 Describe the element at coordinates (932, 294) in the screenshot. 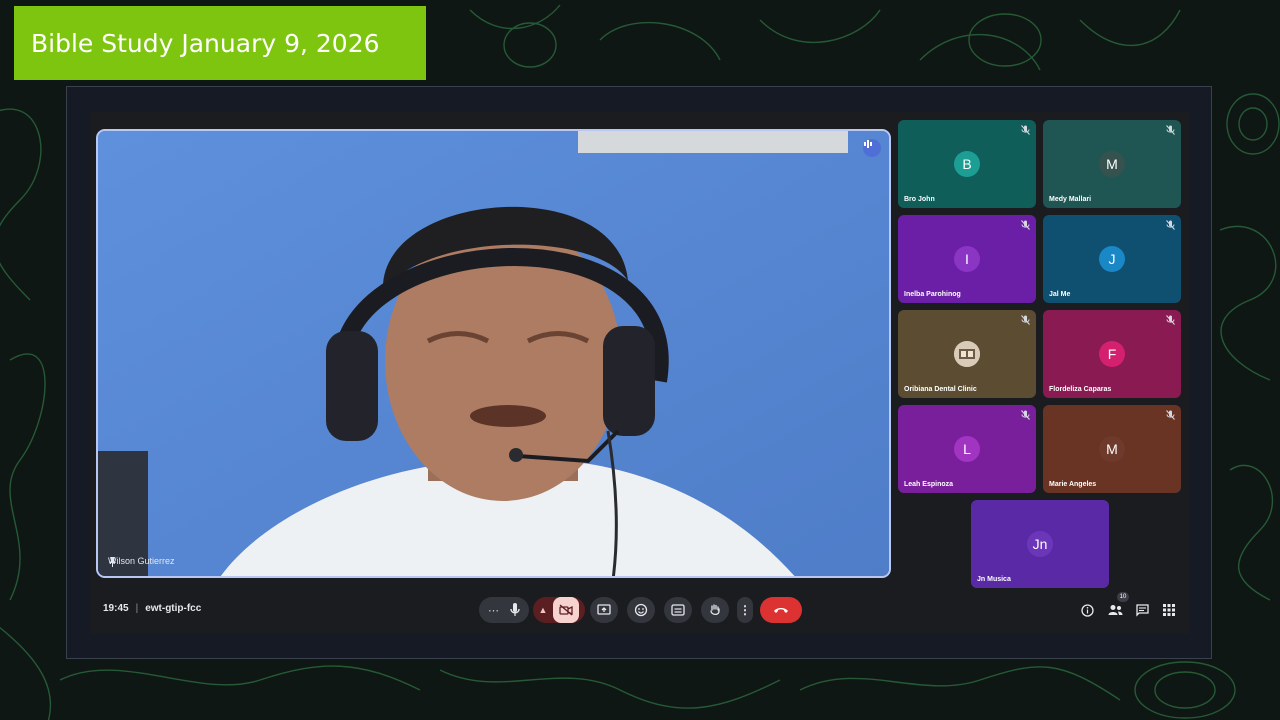

I see `participant-name: Inelba Parohinog` at that location.